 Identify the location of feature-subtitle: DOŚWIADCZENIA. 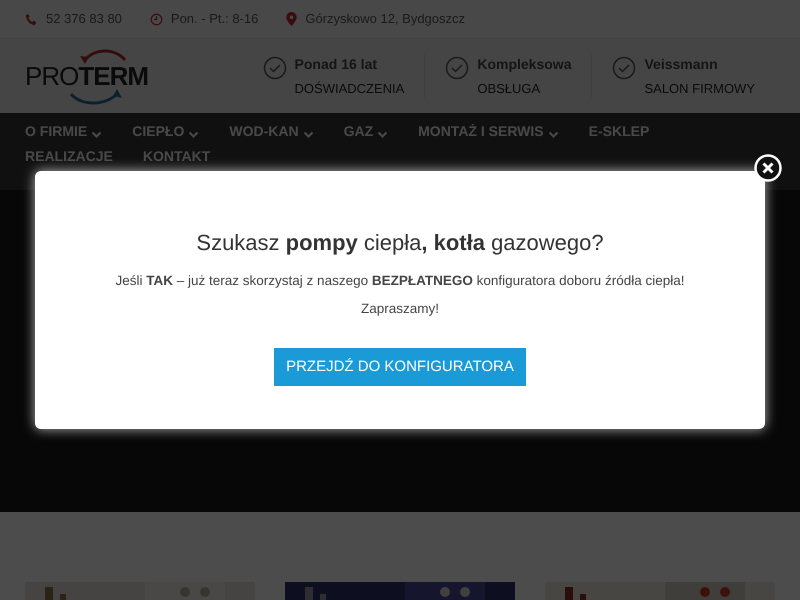
(349, 89).